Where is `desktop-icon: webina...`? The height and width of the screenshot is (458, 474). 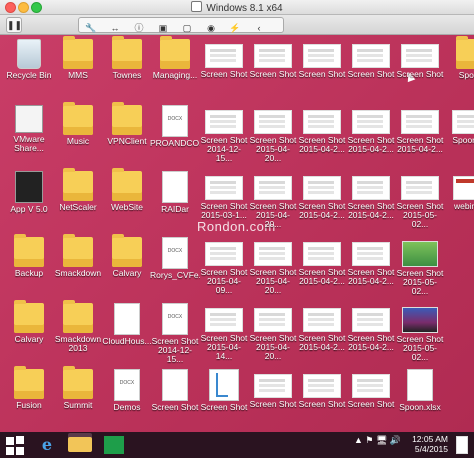 desktop-icon: webina... is located at coordinates (460, 191).